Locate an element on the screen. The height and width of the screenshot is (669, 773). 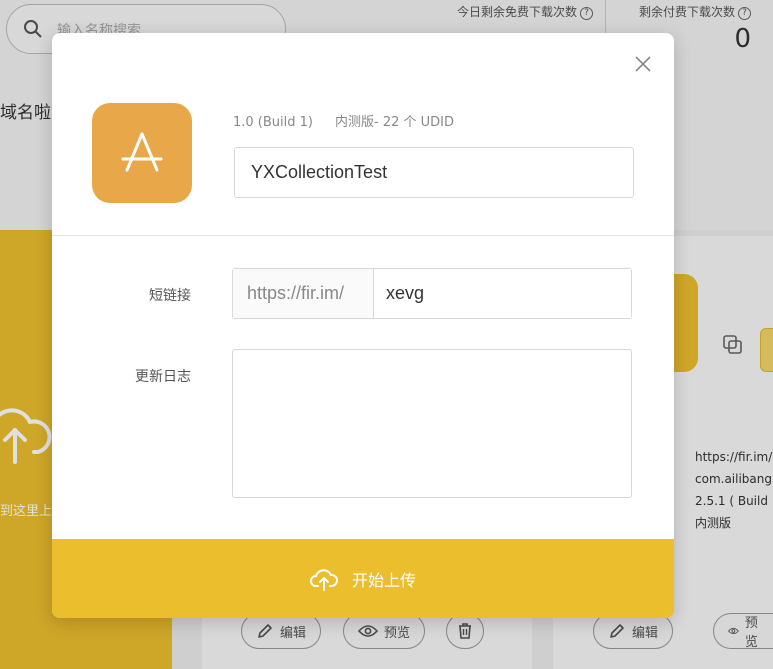
start-upload-button: 开始上传 is located at coordinates (363, 578).